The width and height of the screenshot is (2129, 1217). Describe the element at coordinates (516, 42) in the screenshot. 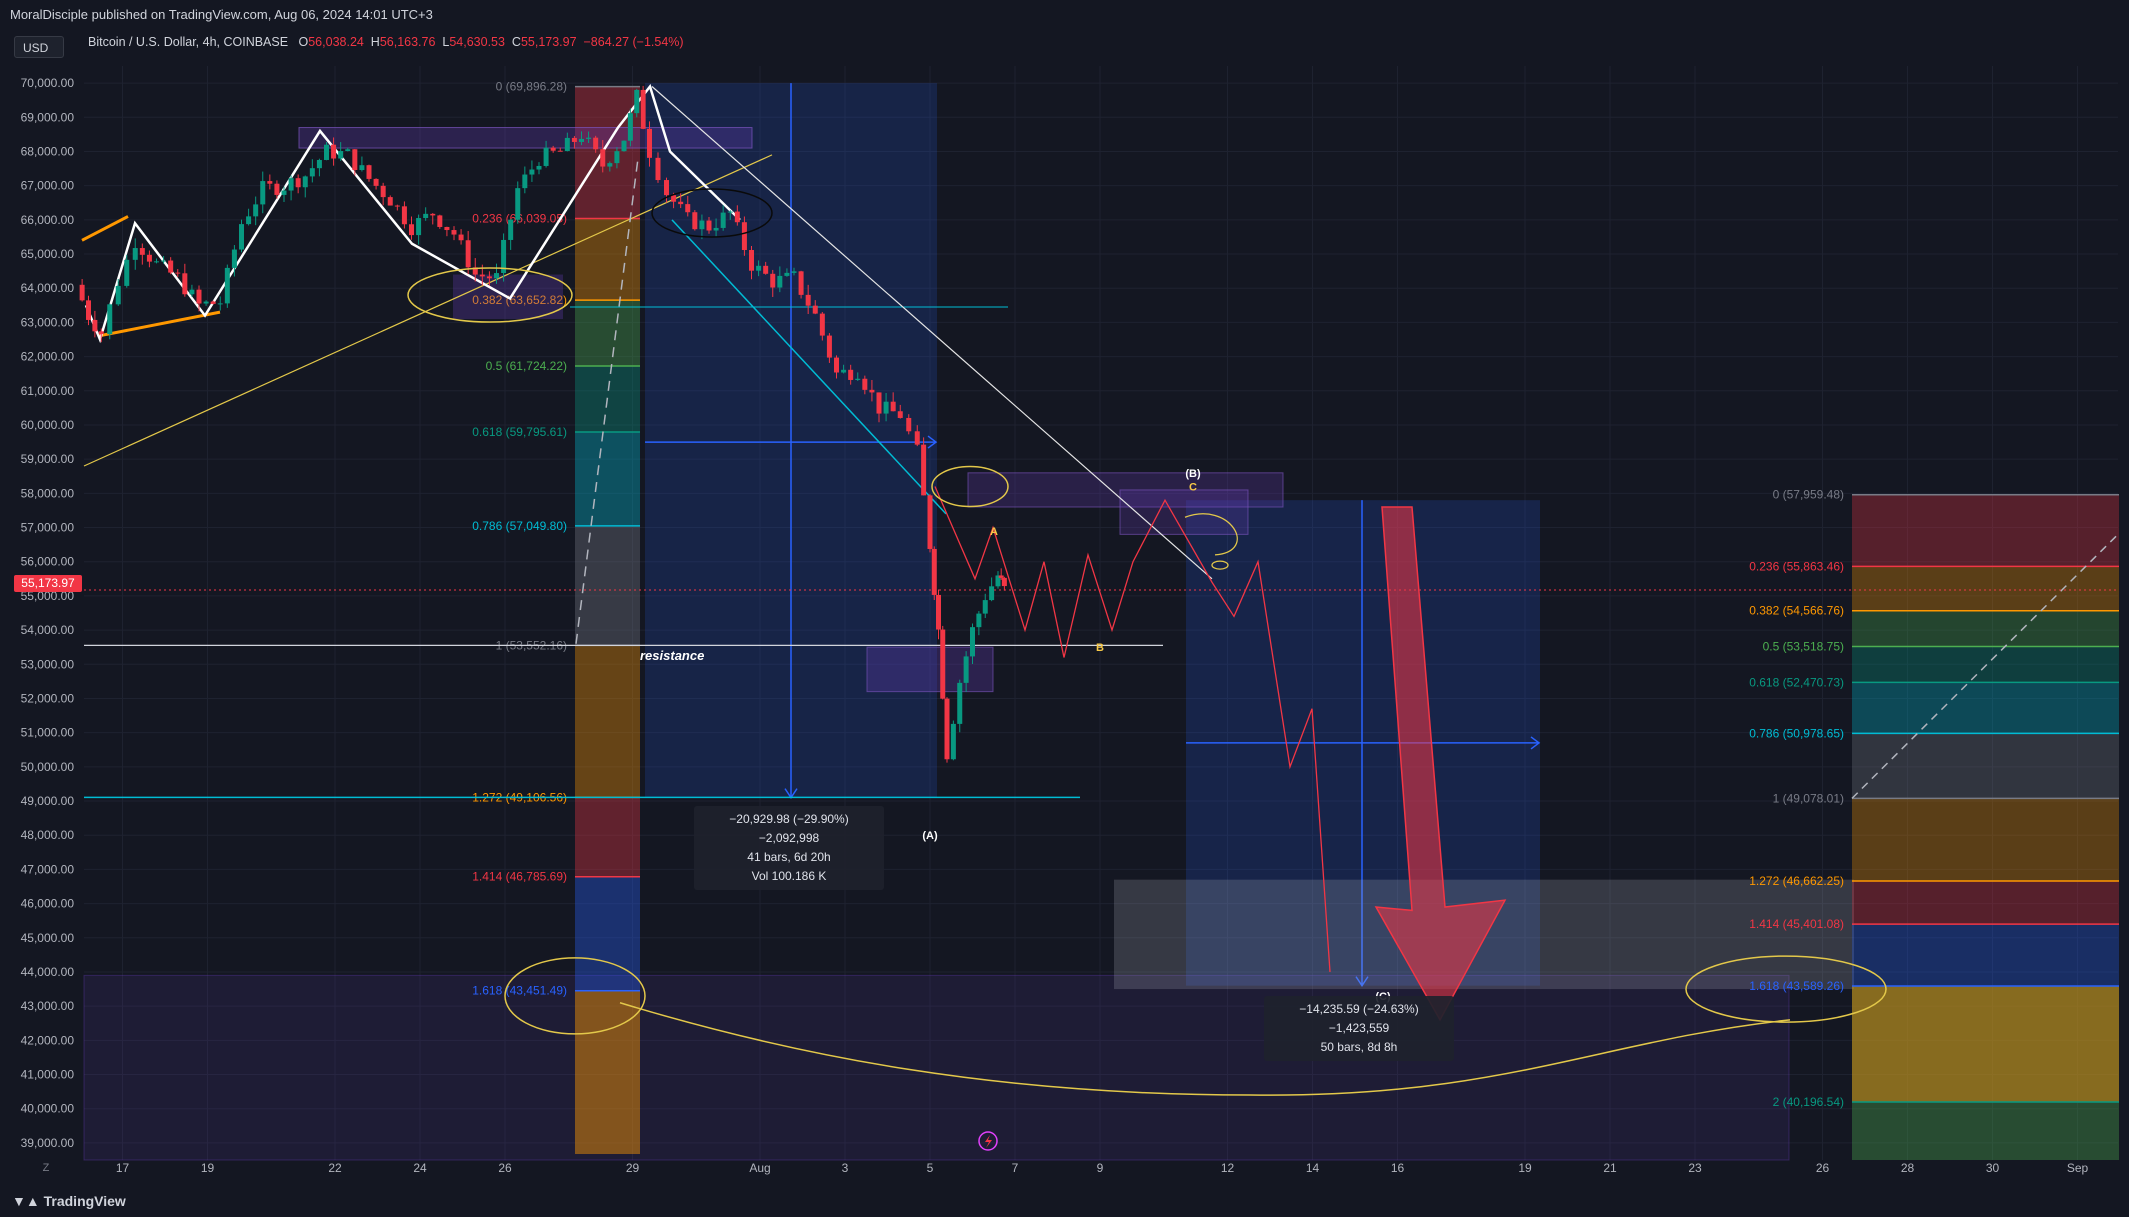

I see `close-label: C` at that location.